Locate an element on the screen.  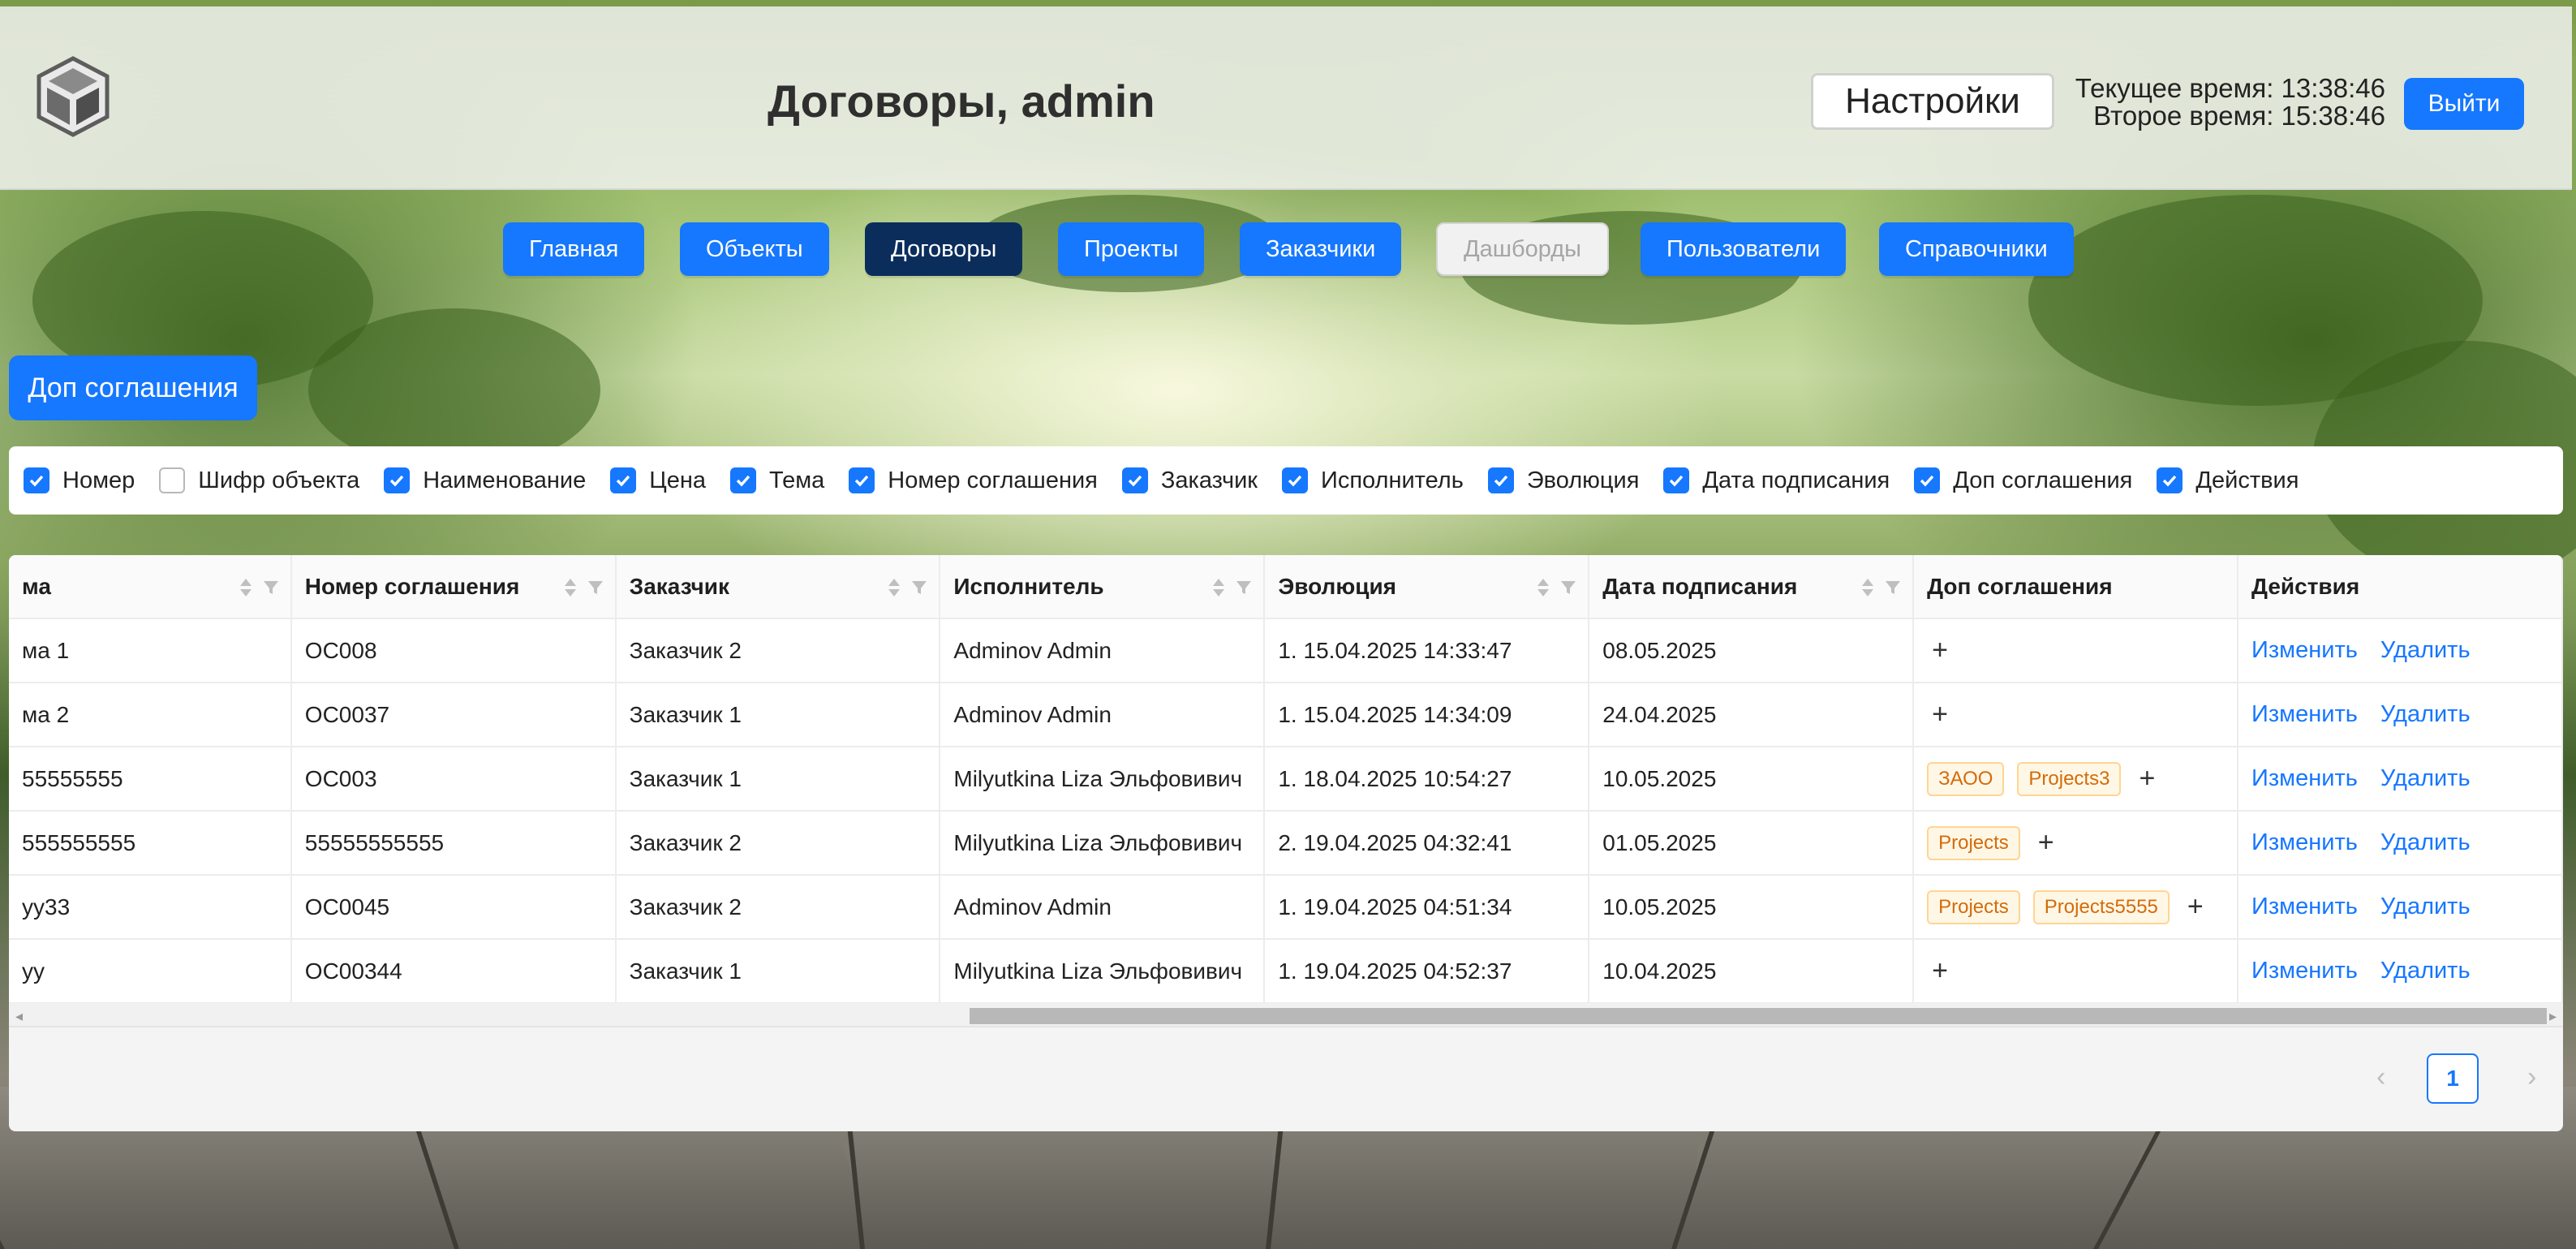
additional-agreements-button: Доп соглашения is located at coordinates (133, 387).